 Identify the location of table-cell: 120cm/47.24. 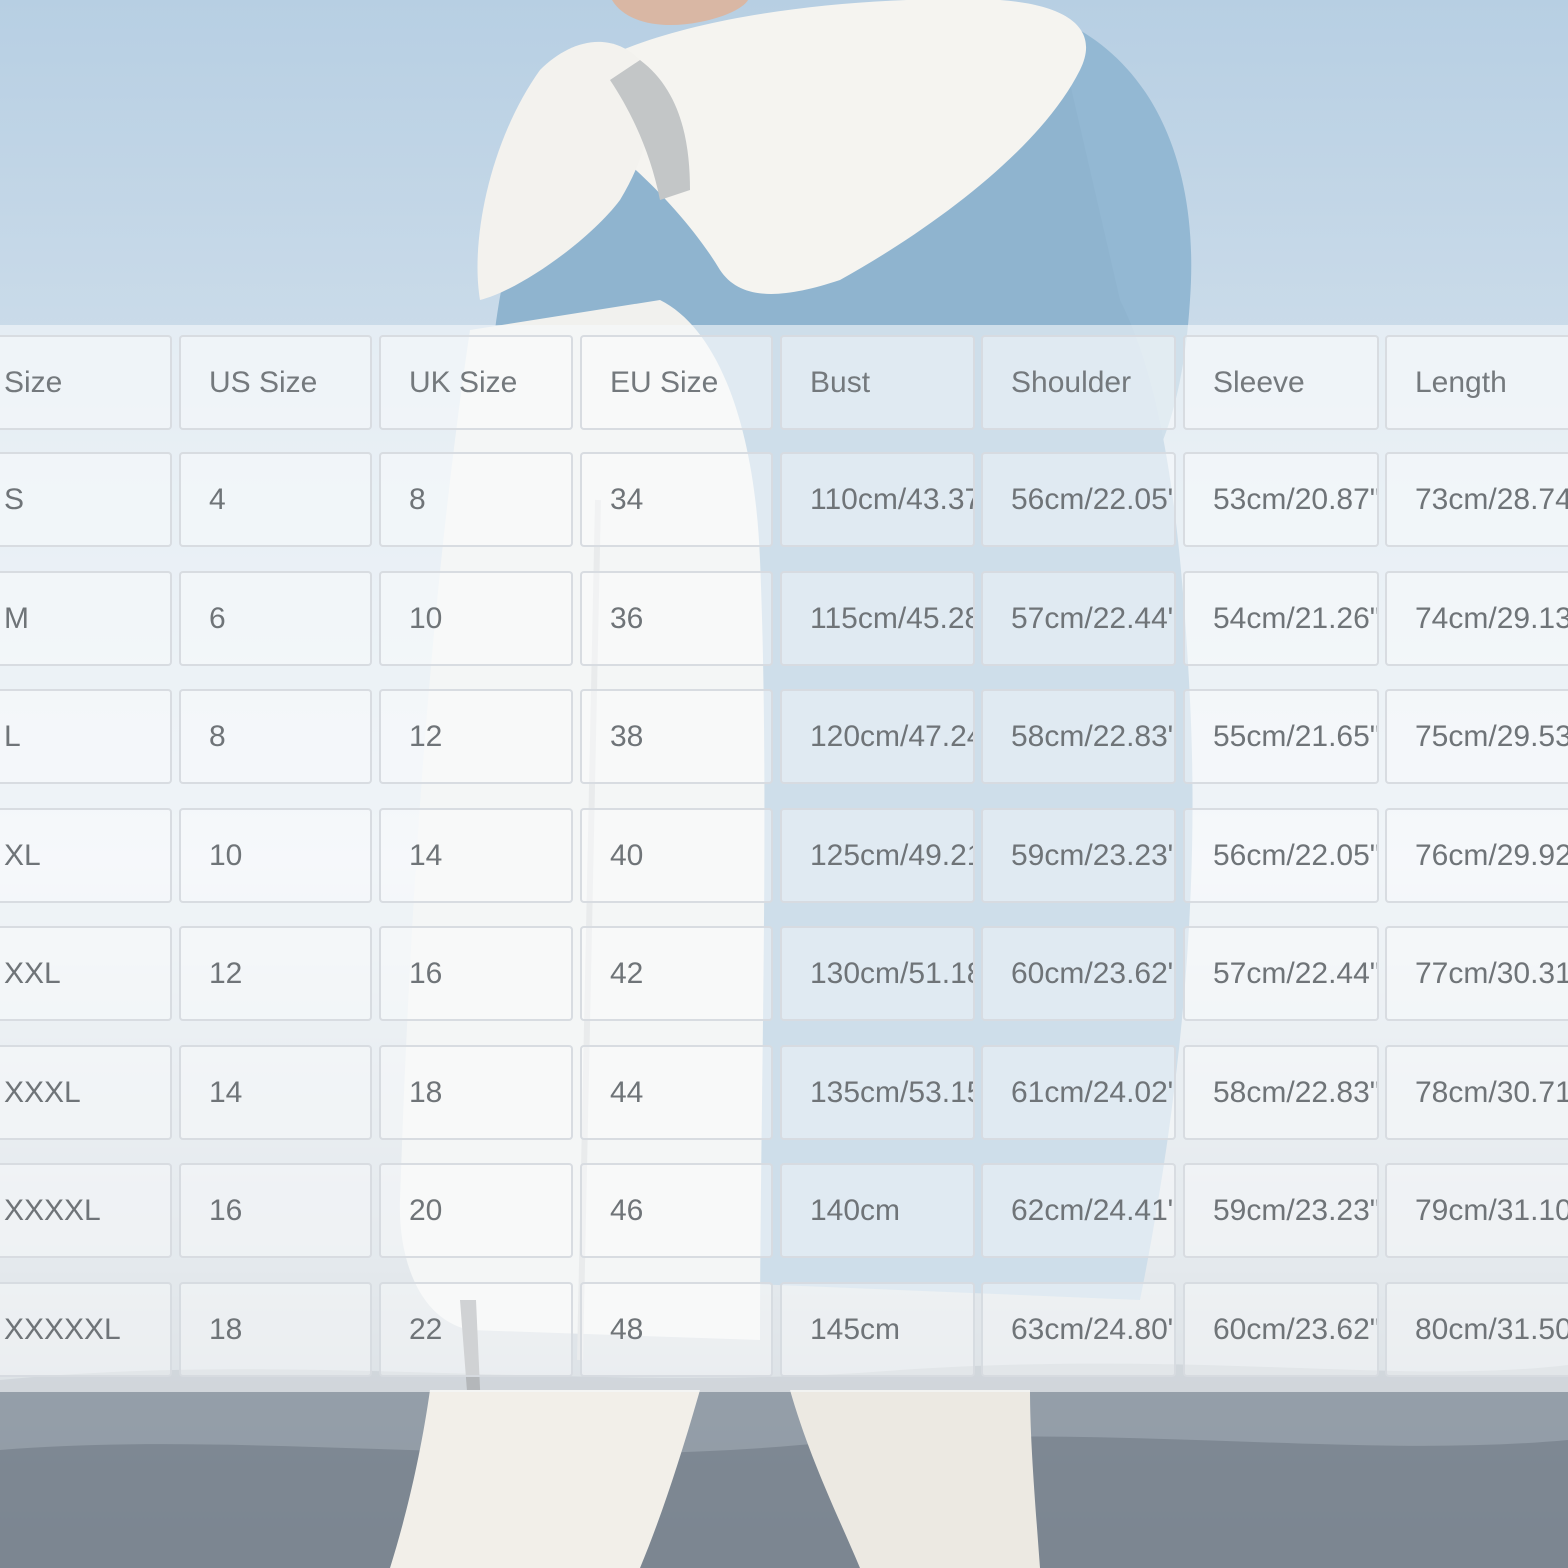
(877, 736).